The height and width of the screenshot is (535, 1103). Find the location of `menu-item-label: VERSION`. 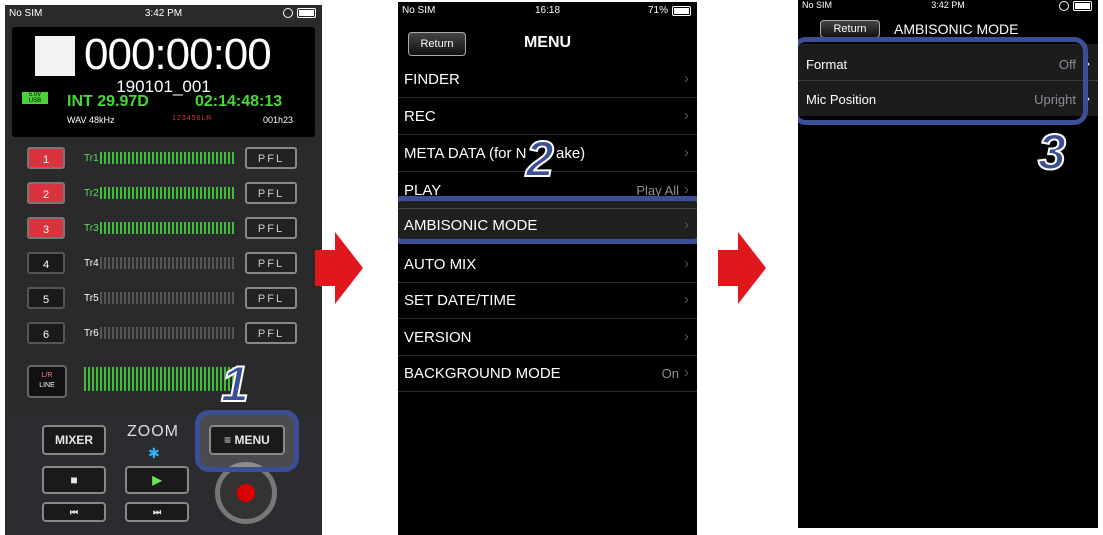

menu-item-label: VERSION is located at coordinates (438, 337).